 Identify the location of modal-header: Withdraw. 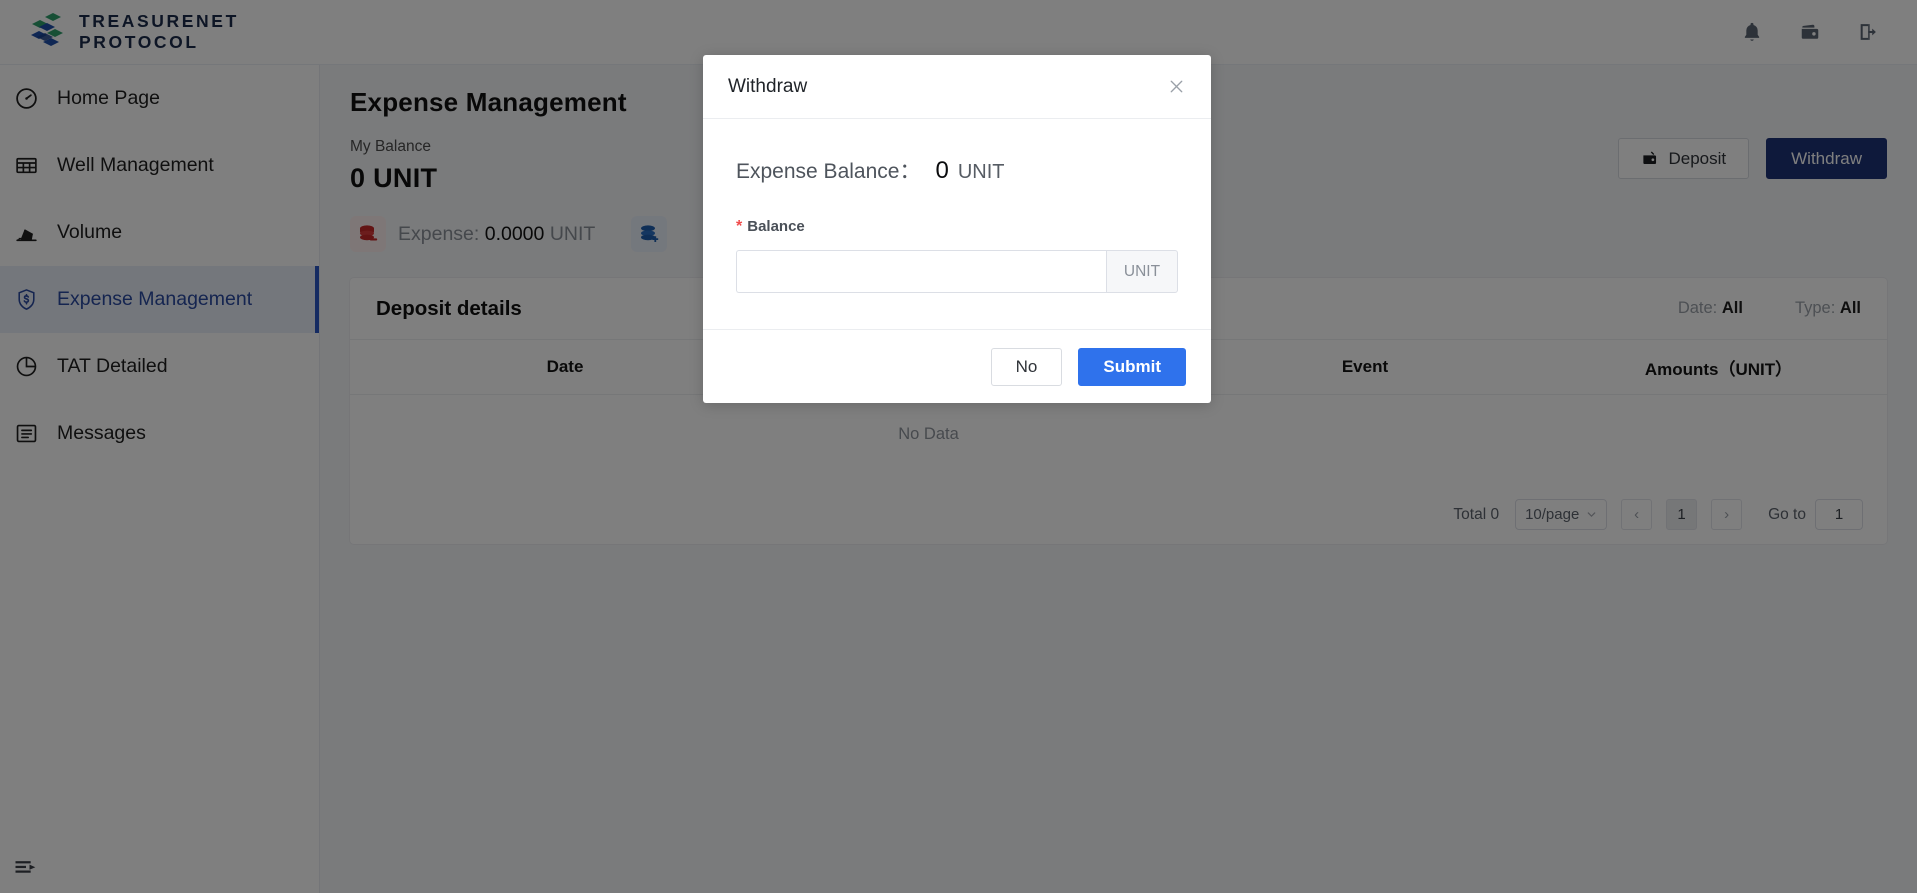
(957, 87).